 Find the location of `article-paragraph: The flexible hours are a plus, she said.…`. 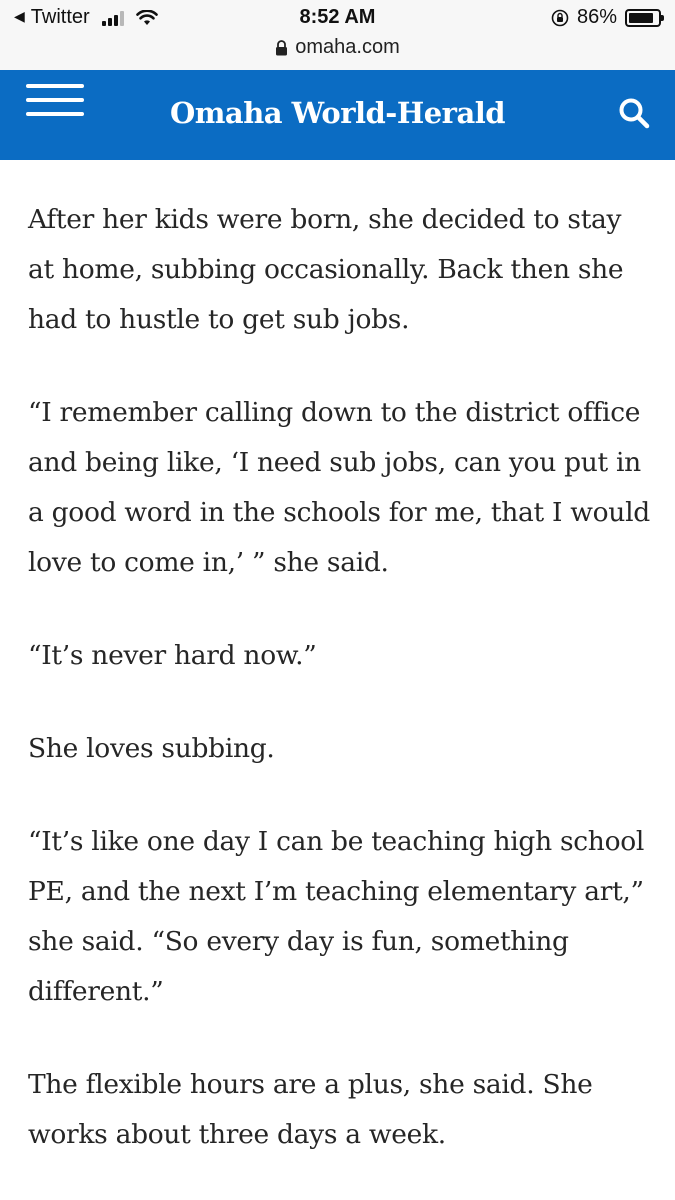

article-paragraph: The flexible hours are a plus, she said.… is located at coordinates (310, 1109).